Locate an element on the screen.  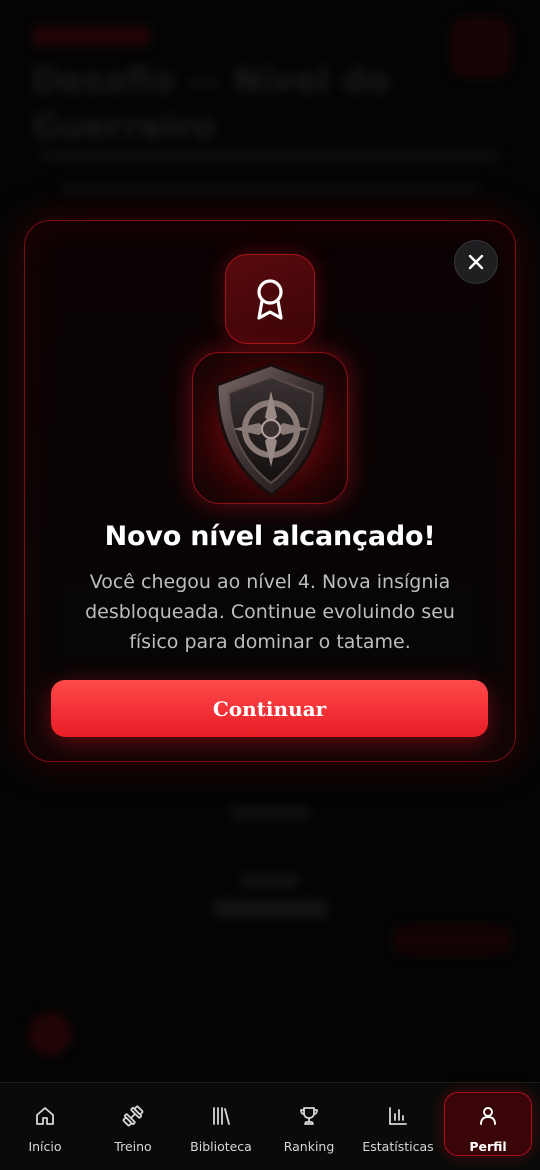
trophy-icon is located at coordinates (309, 1116).